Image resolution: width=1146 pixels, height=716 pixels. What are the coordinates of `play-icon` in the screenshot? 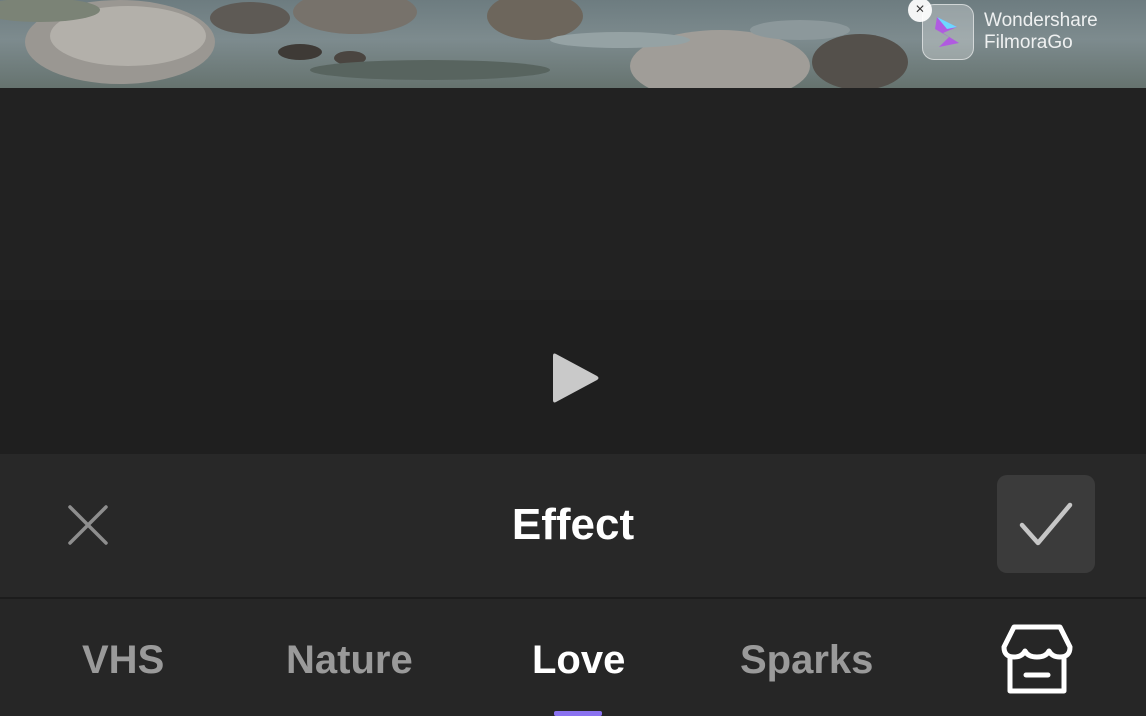 It's located at (576, 378).